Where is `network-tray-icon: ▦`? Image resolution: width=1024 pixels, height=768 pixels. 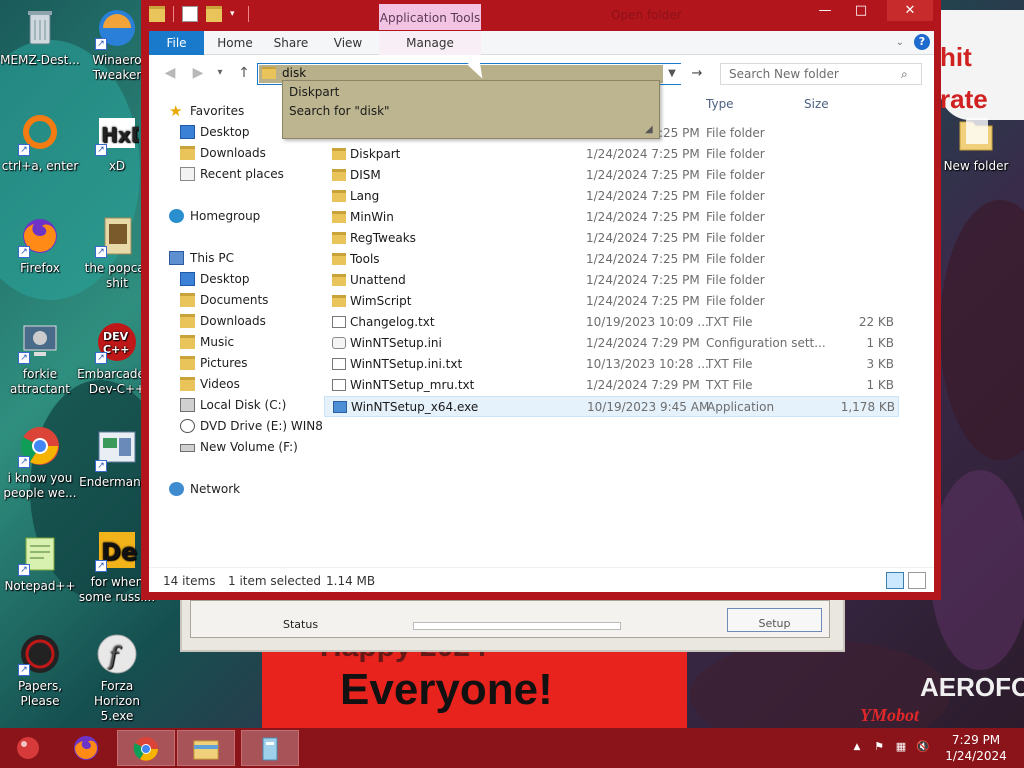 network-tray-icon: ▦ is located at coordinates (901, 747).